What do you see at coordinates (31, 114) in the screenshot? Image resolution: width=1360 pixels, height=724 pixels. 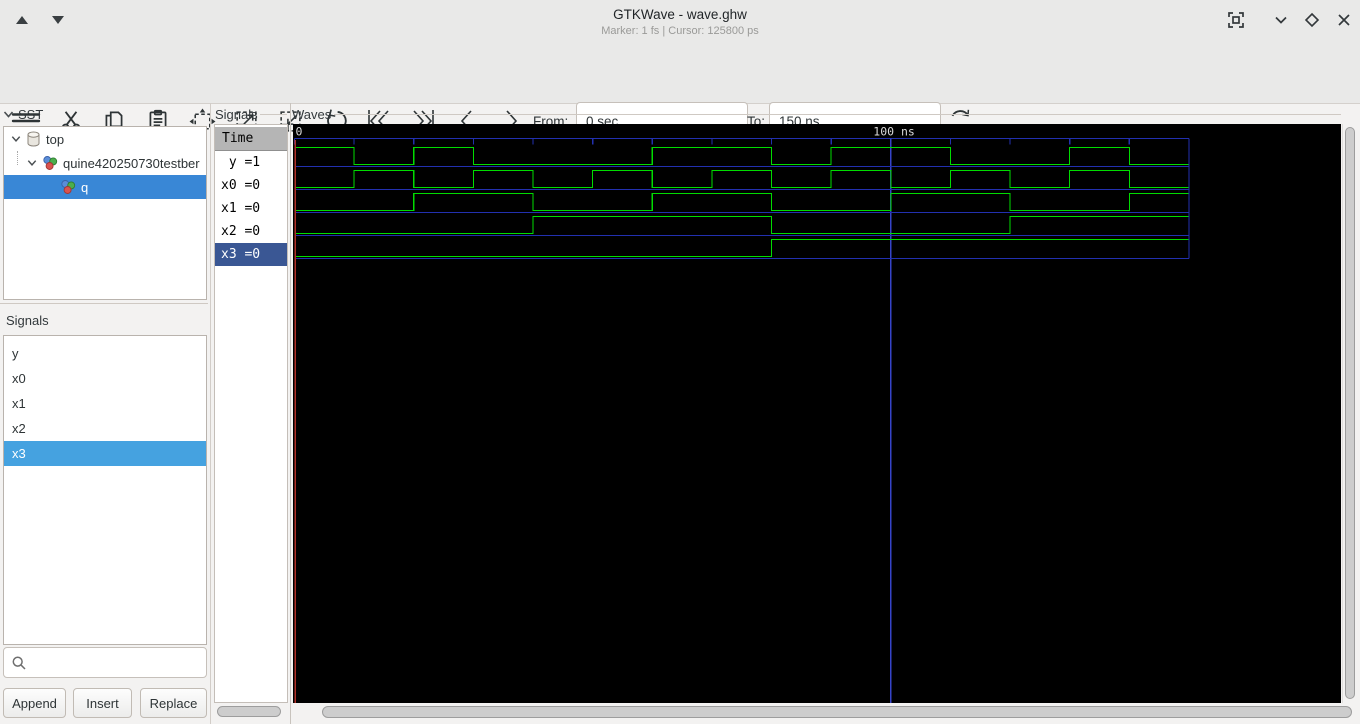 I see `sst-header: SST` at bounding box center [31, 114].